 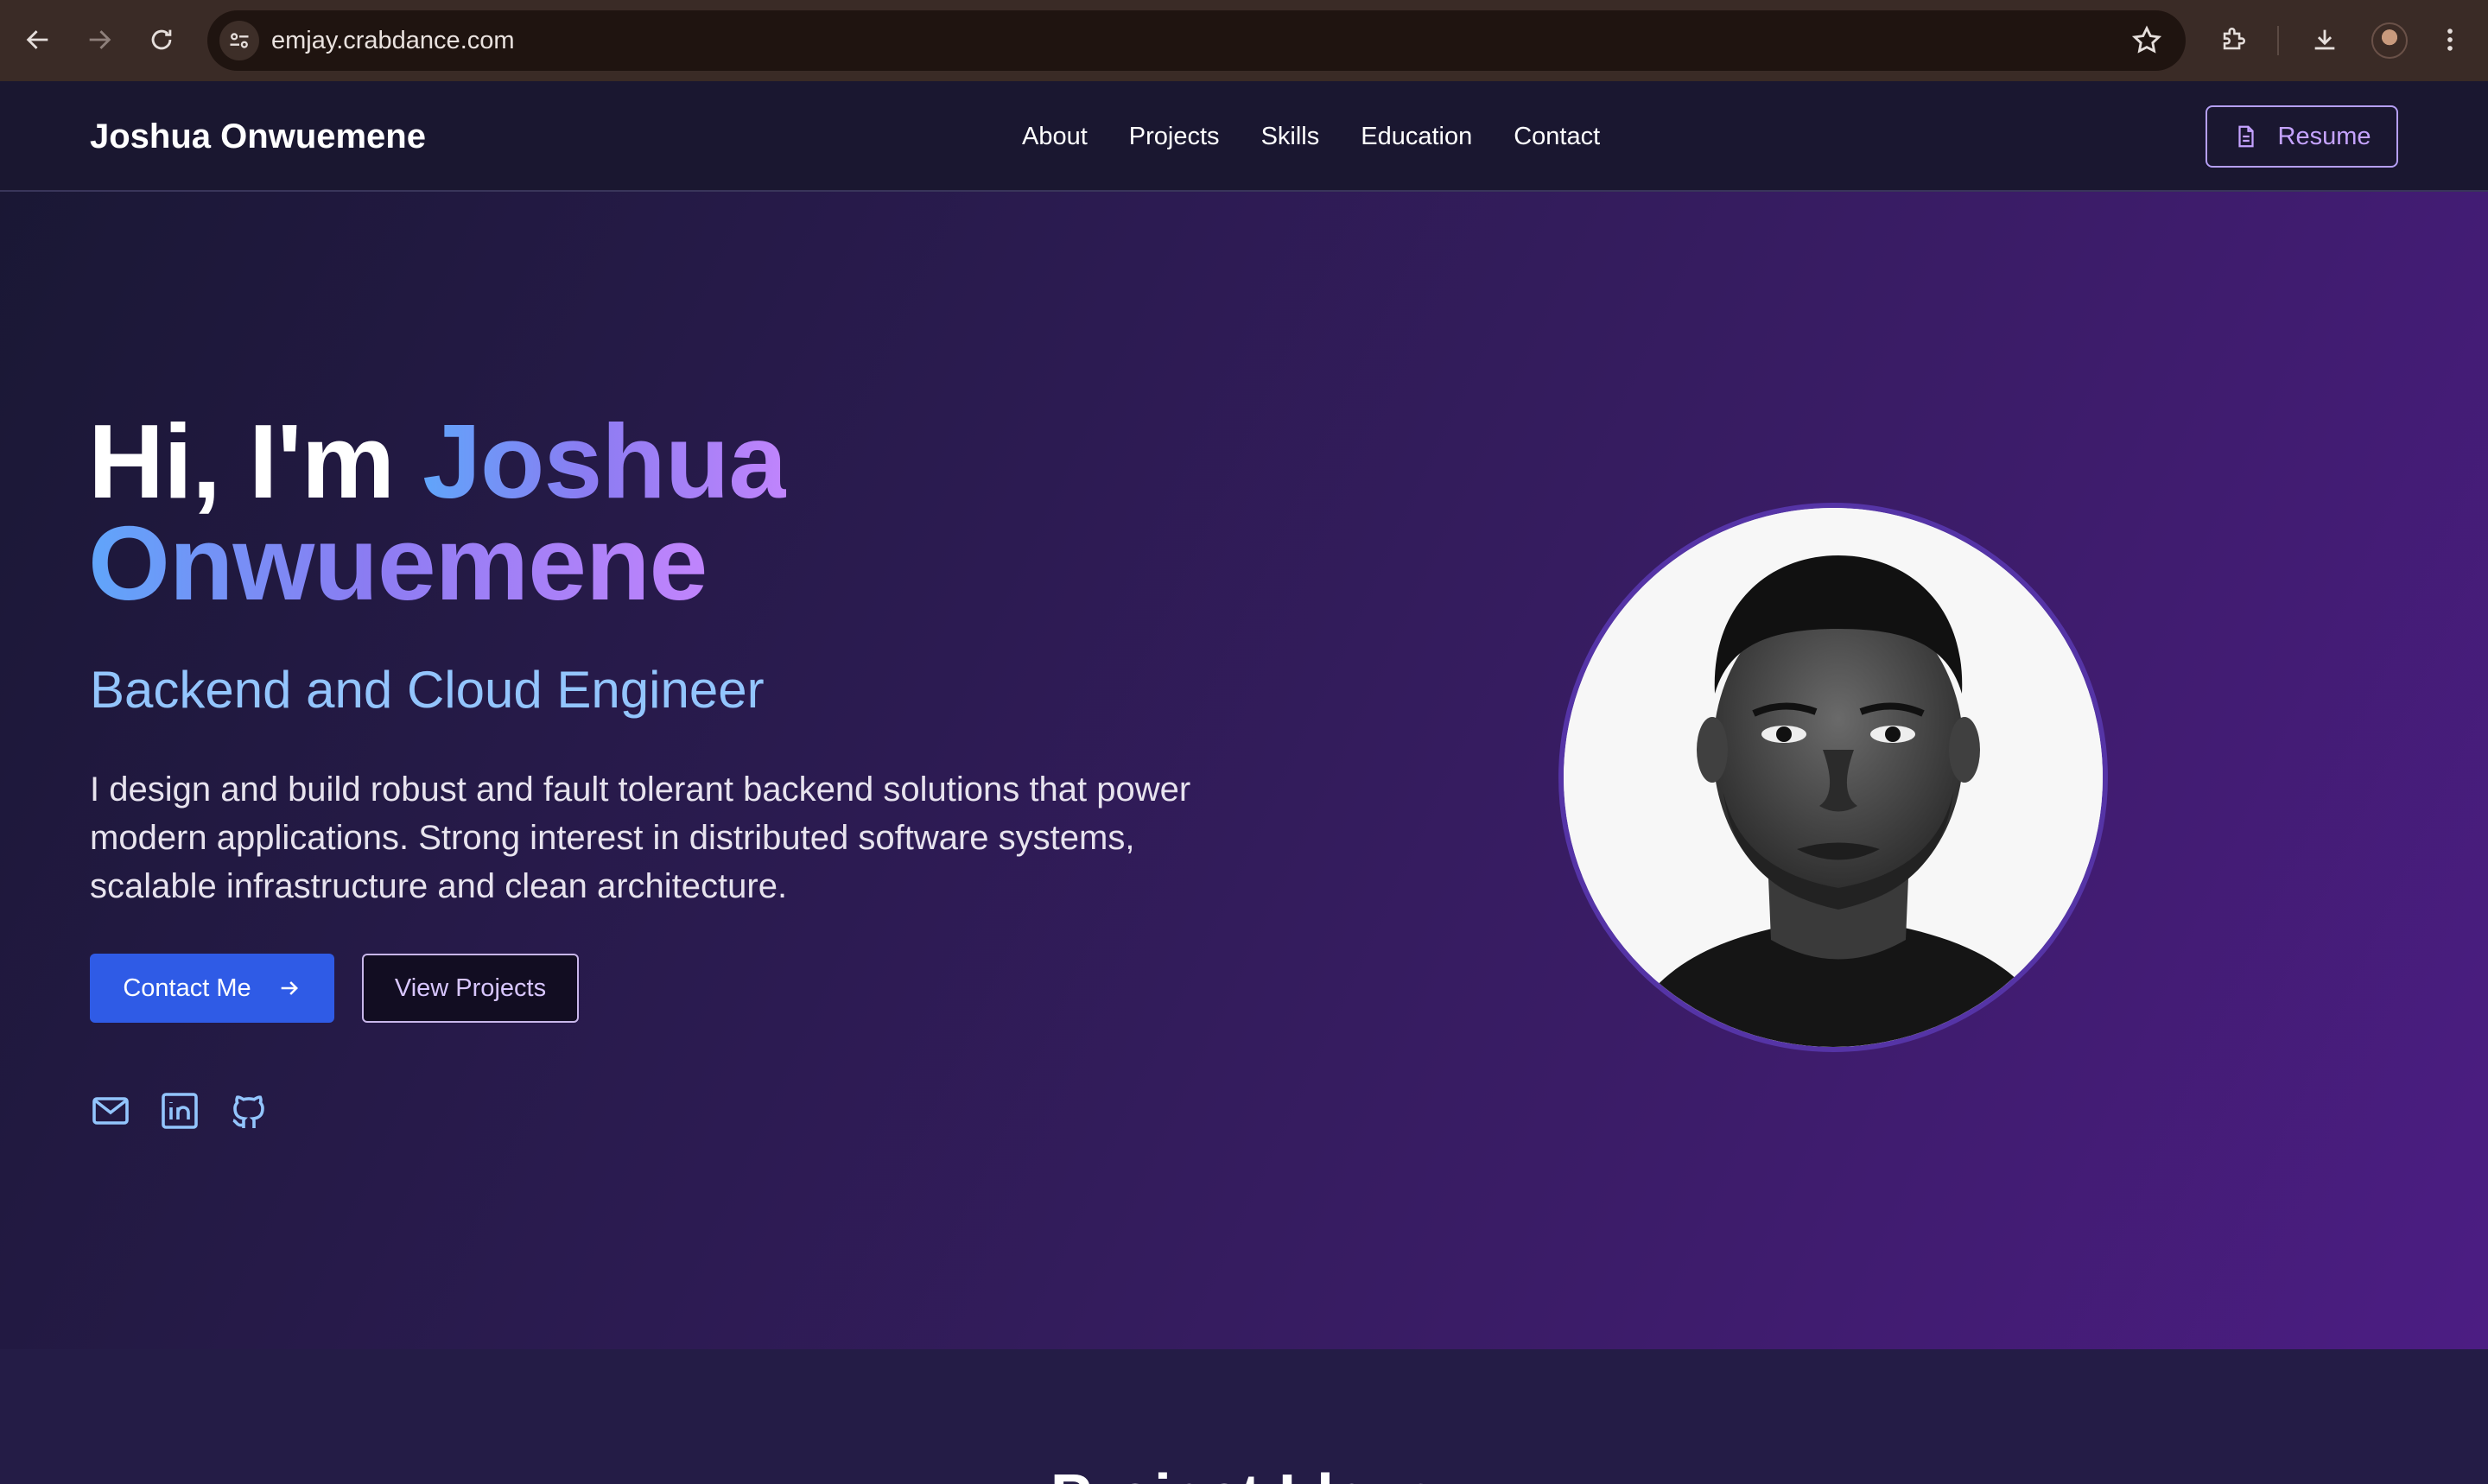 What do you see at coordinates (2389, 40) in the screenshot?
I see `profile-avatar` at bounding box center [2389, 40].